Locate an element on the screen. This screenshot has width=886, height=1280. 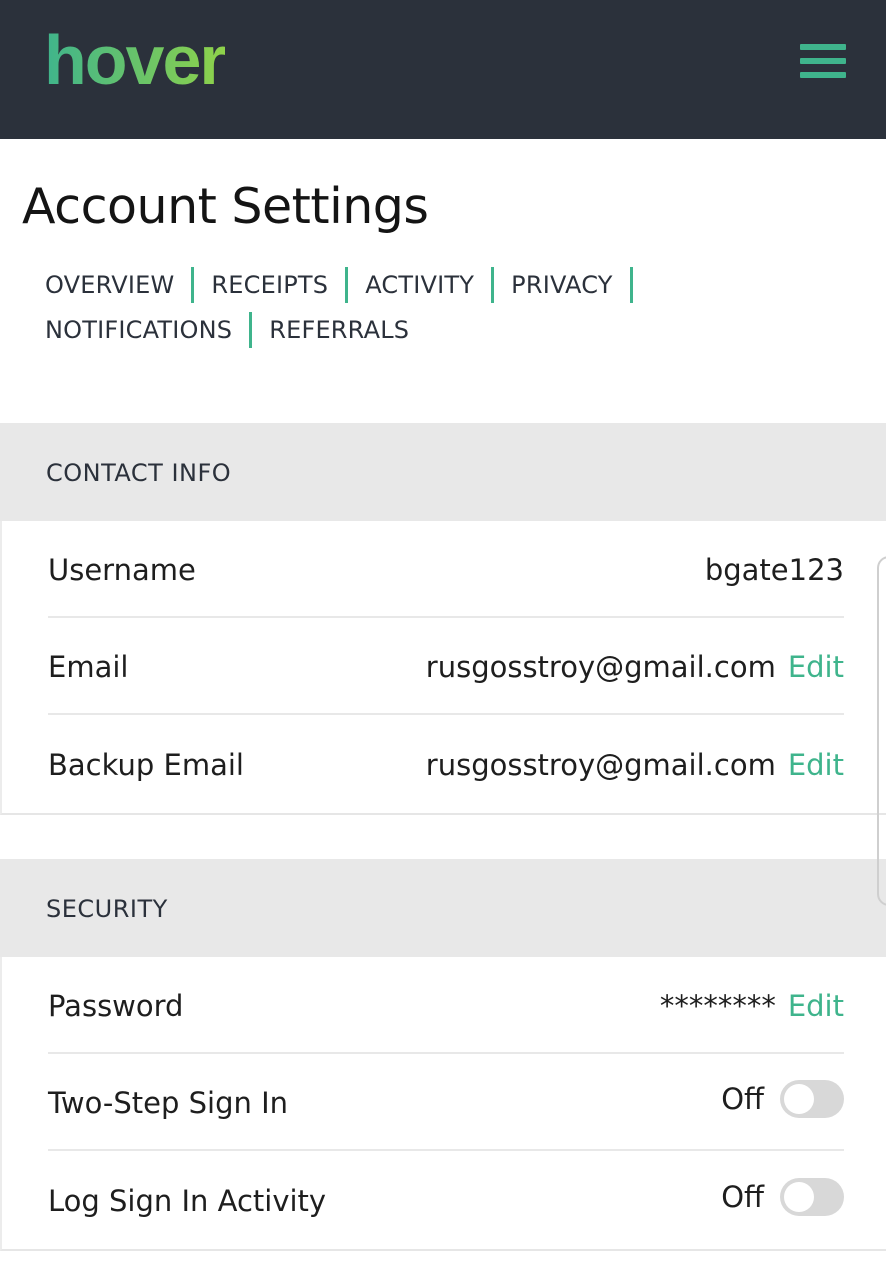
tab-receipts: RECEIPTS is located at coordinates (269, 285).